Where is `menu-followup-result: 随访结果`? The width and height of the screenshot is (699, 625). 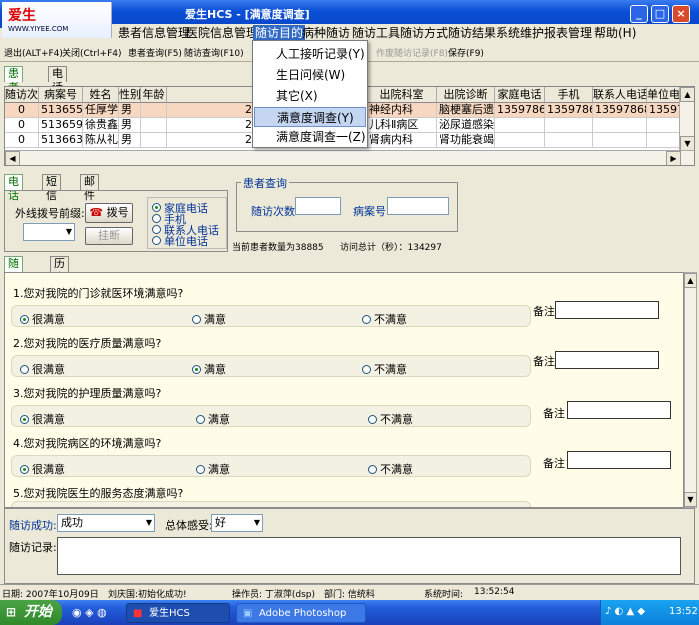 menu-followup-result: 随访结果 is located at coordinates (472, 33).